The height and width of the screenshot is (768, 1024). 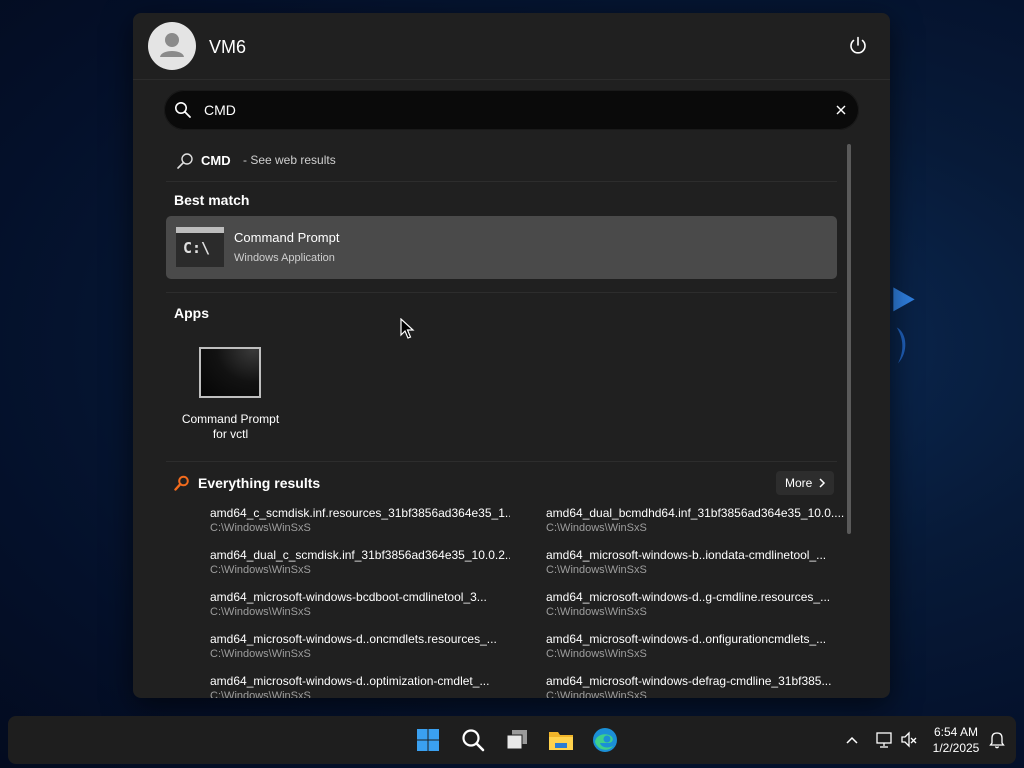 What do you see at coordinates (884, 740) in the screenshot?
I see `network-icon` at bounding box center [884, 740].